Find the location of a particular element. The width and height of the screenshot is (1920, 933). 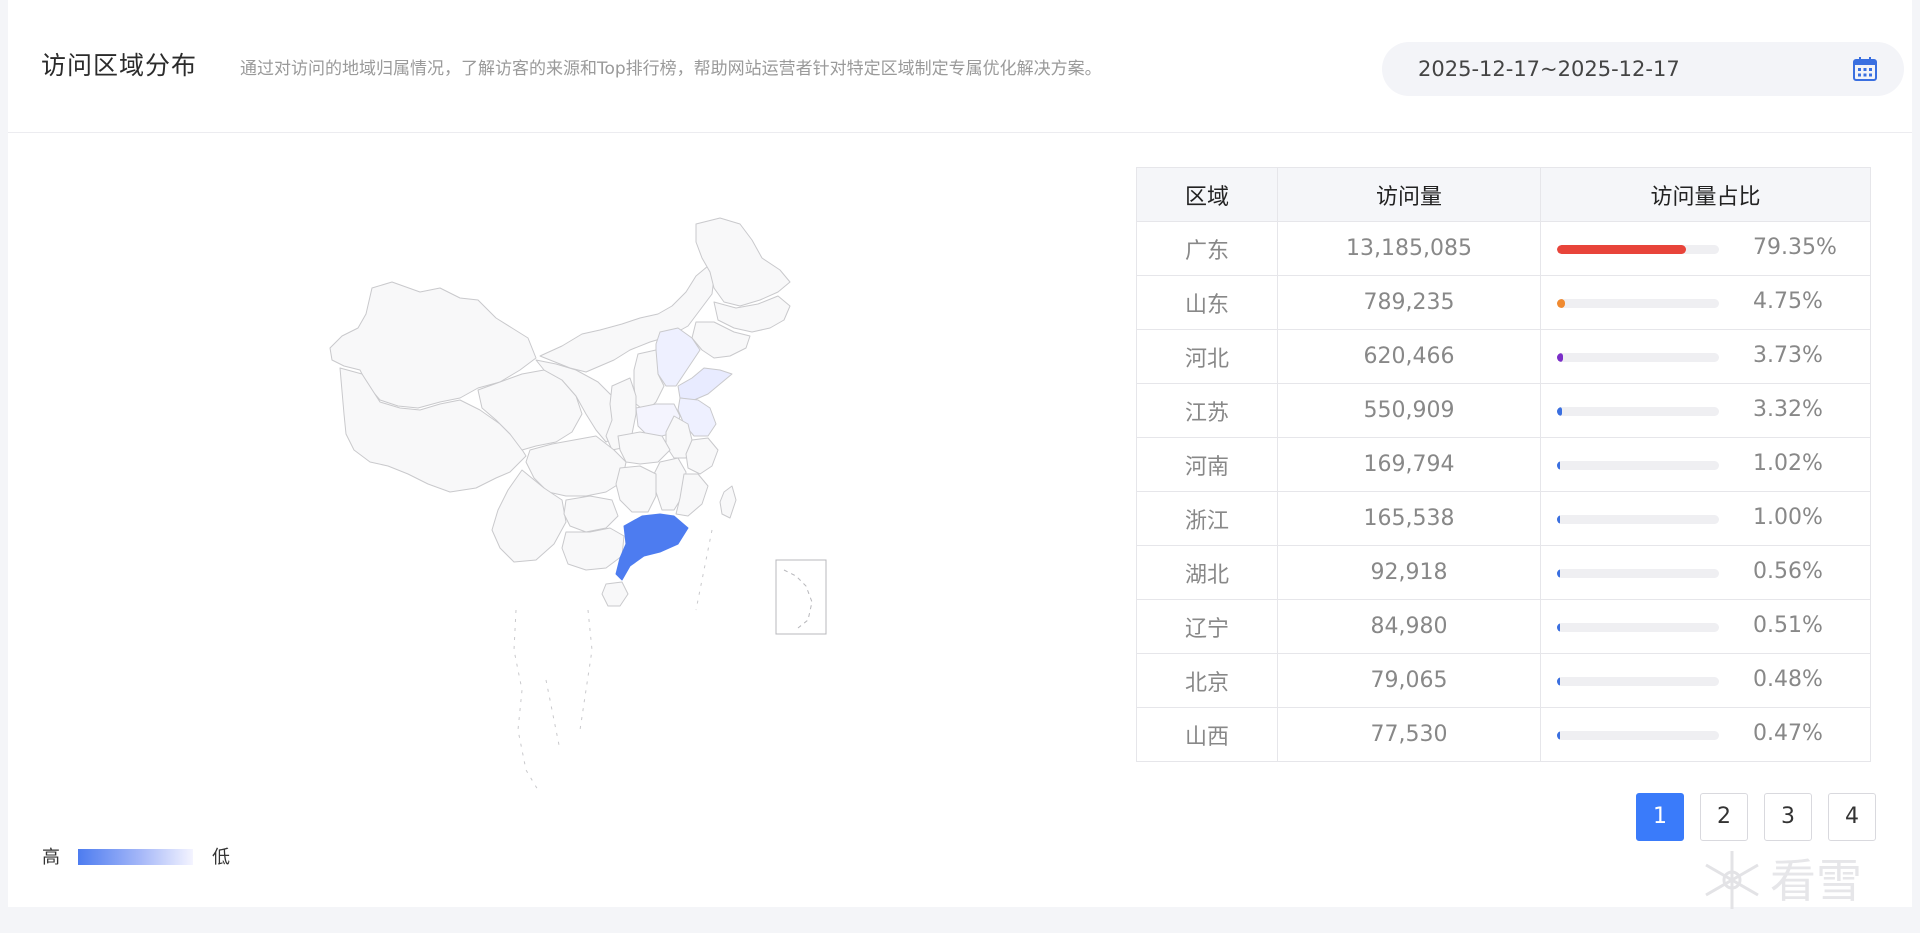

table-row: 山东 789,235 4.75% is located at coordinates (1503, 302).